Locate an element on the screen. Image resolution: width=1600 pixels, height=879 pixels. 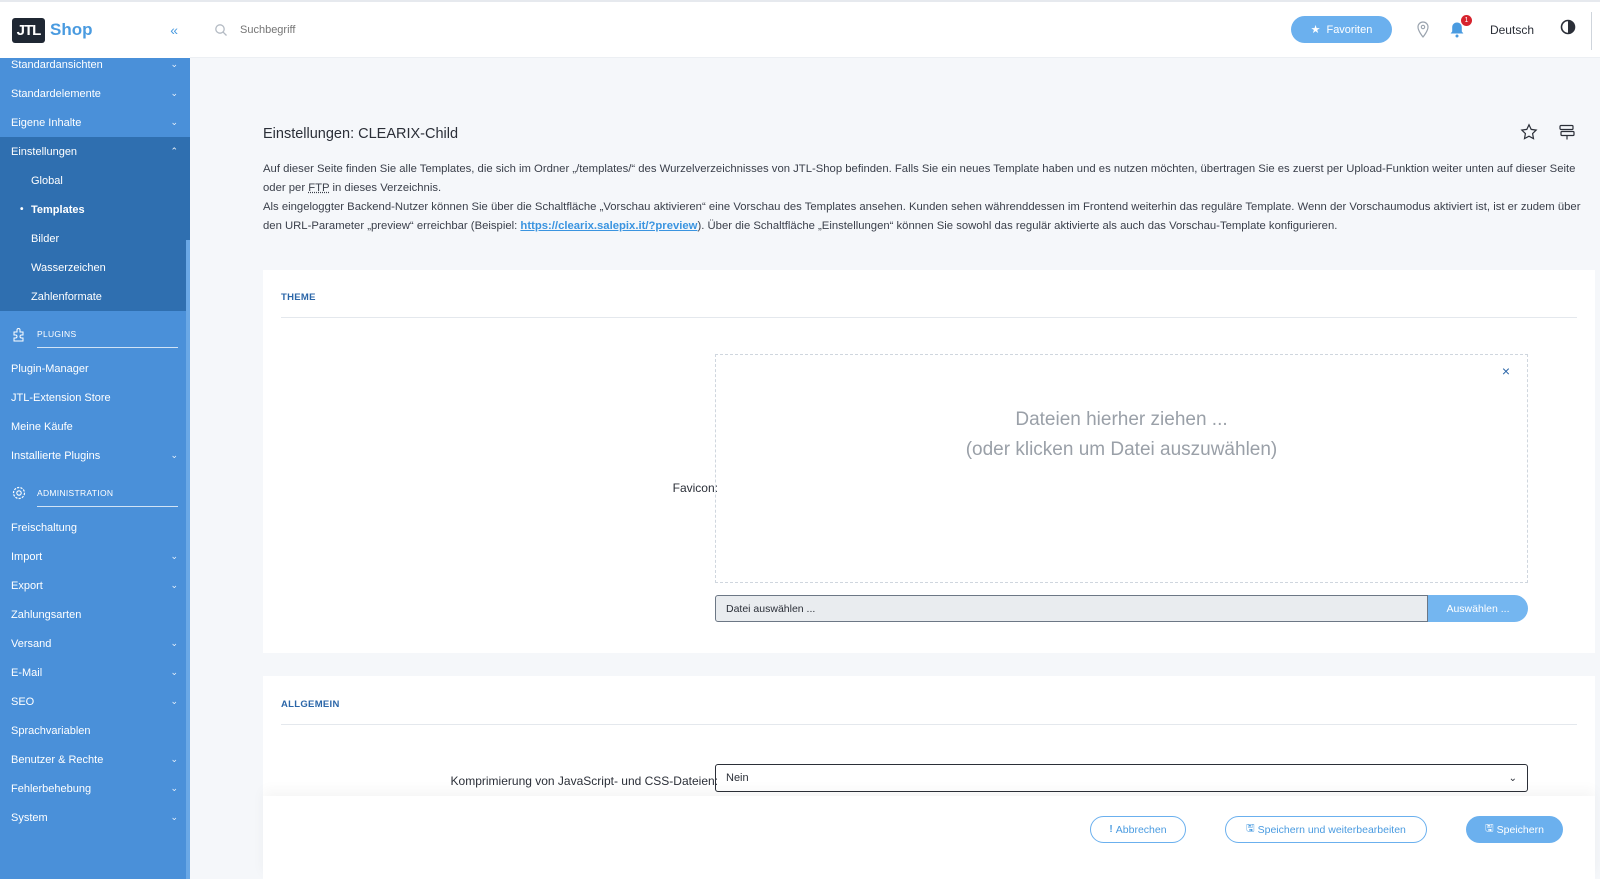
theme-card-title: THEME is located at coordinates (298, 297).